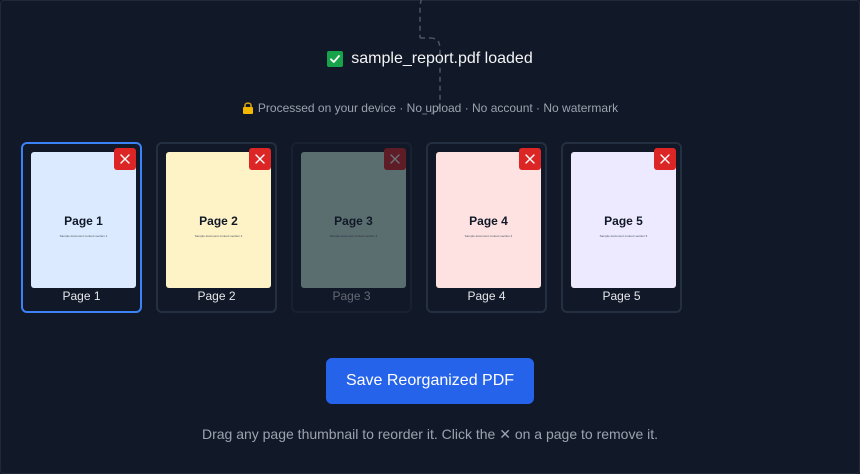 The image size is (860, 474). I want to click on thumbnail-title: Page 3, so click(353, 221).